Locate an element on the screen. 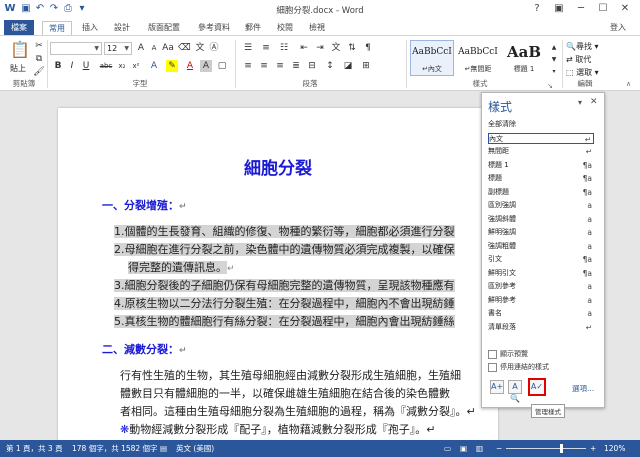  style-card-normal: AaBbCcI ↵內文 is located at coordinates (432, 58).